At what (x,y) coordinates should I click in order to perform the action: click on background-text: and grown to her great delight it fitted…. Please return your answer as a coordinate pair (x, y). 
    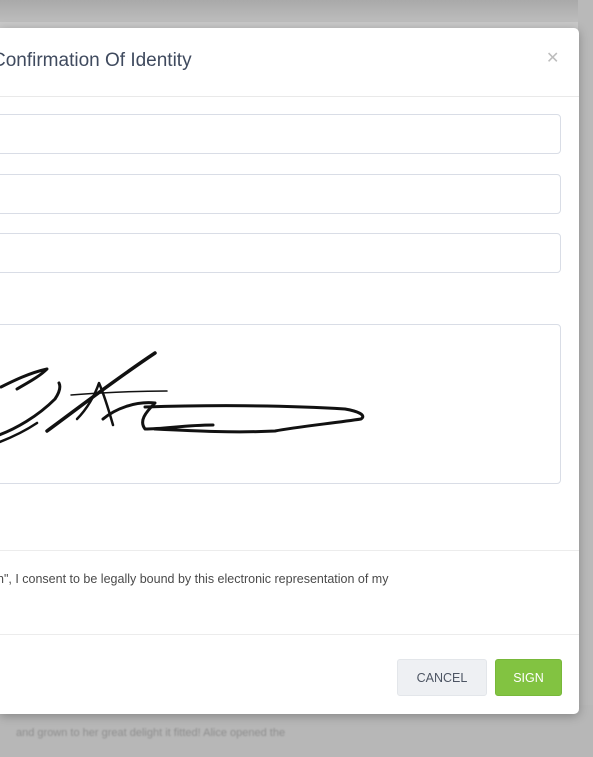
    Looking at the image, I should click on (151, 733).